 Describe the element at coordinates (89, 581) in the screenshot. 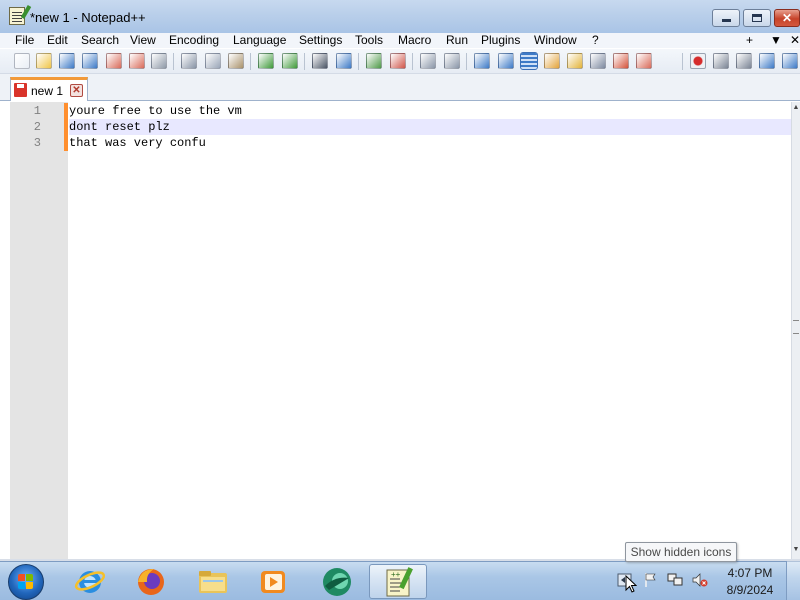

I see `internet-explorer-icon` at that location.